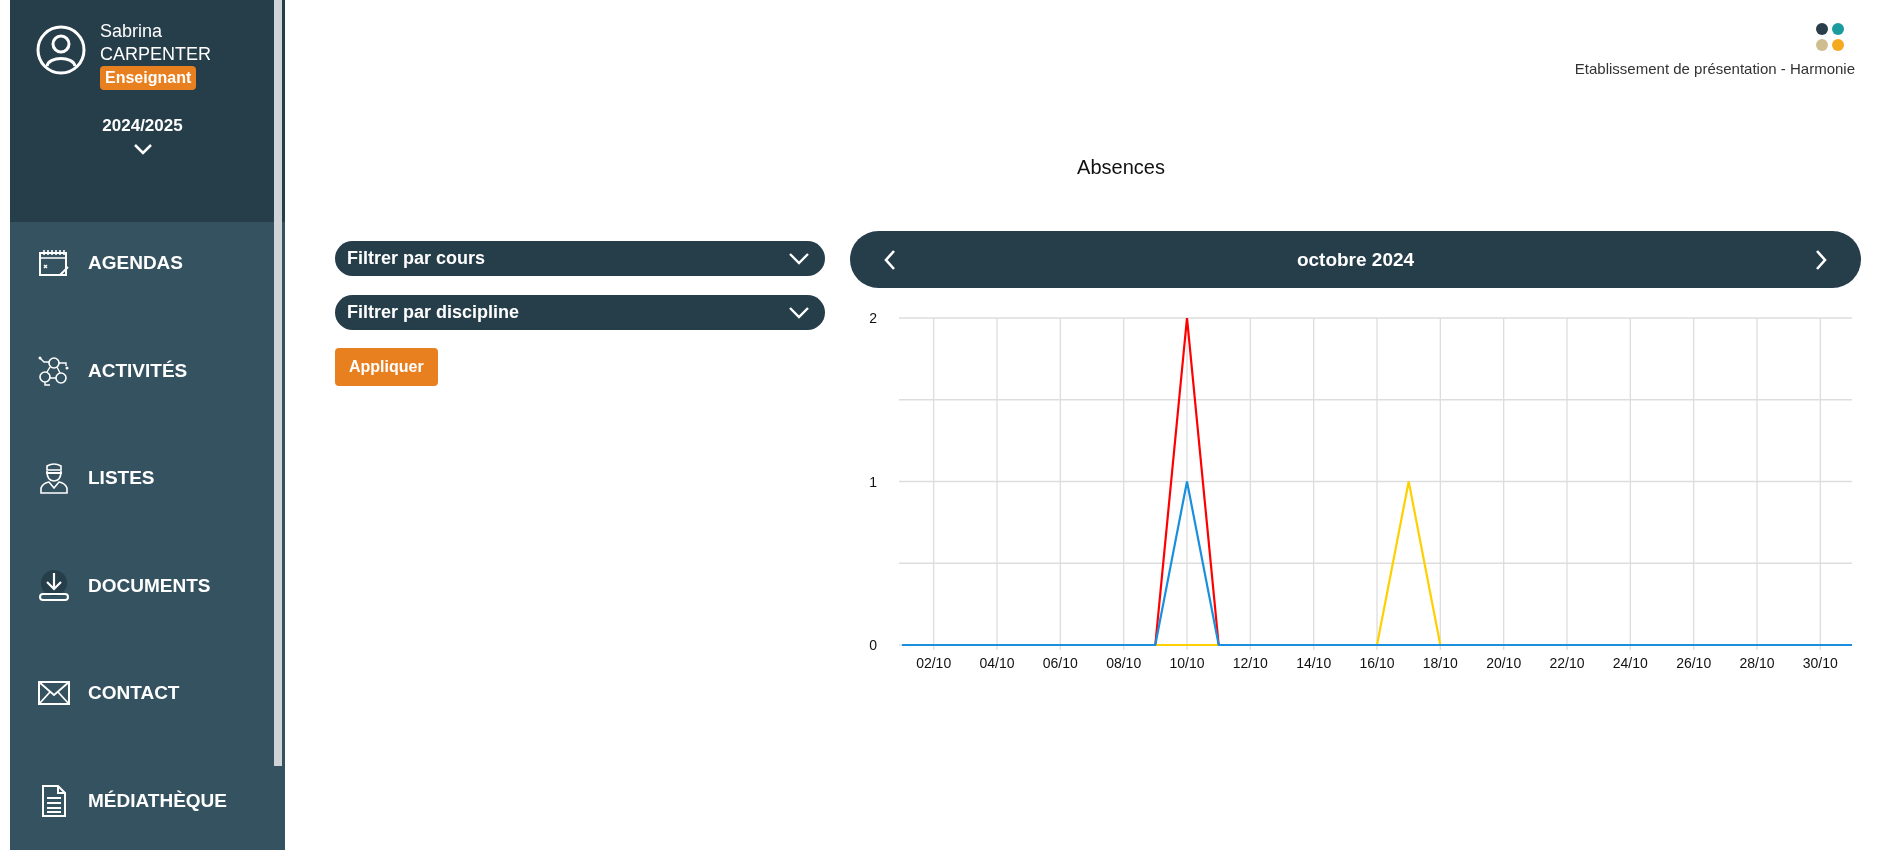  Describe the element at coordinates (1121, 167) in the screenshot. I see `page-title: Absences` at that location.